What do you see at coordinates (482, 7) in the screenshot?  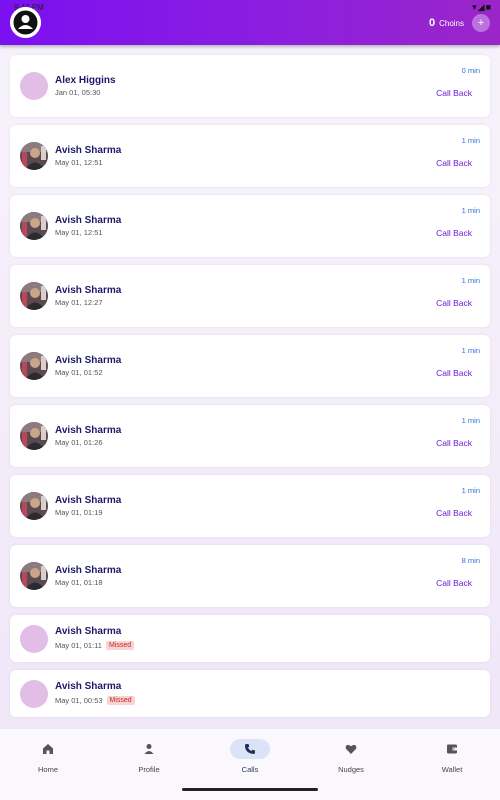 I see `status-icons: ▾◢■` at bounding box center [482, 7].